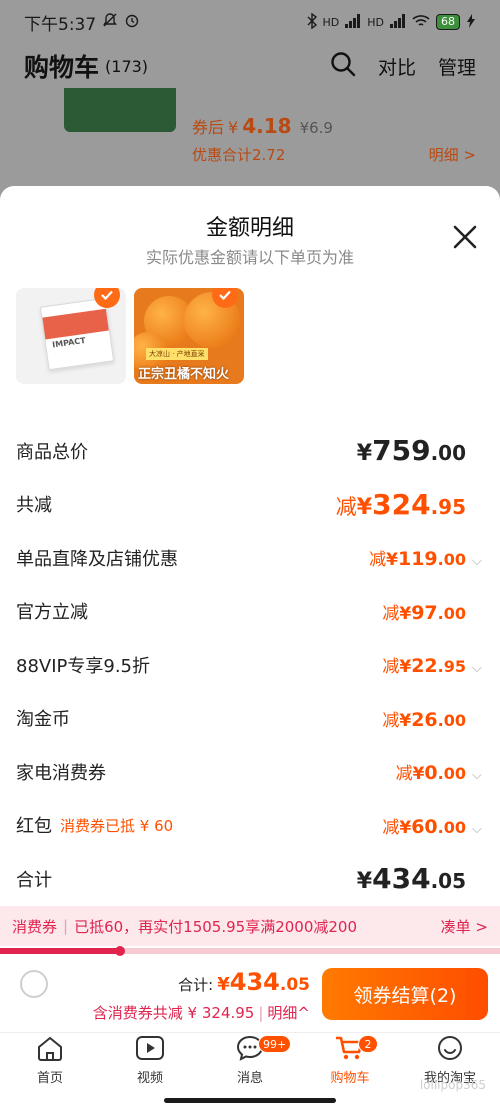 This screenshot has height=1111, width=500. Describe the element at coordinates (397, 66) in the screenshot. I see `compare-button: 对比` at that location.